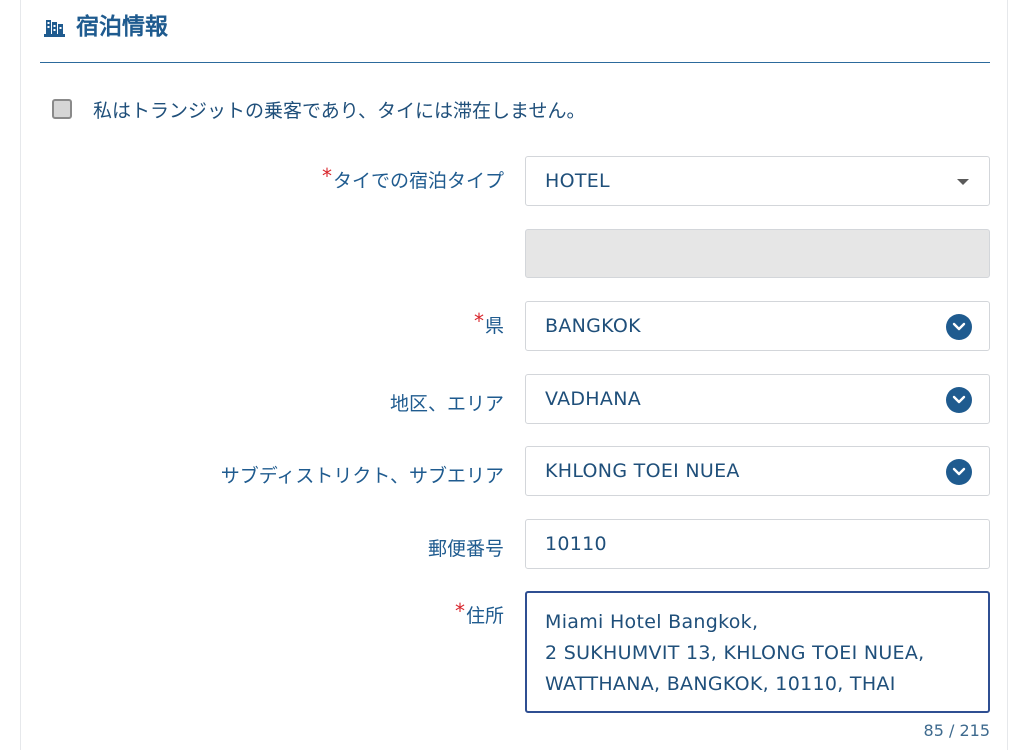  What do you see at coordinates (54, 28) in the screenshot?
I see `hotel-icon` at bounding box center [54, 28].